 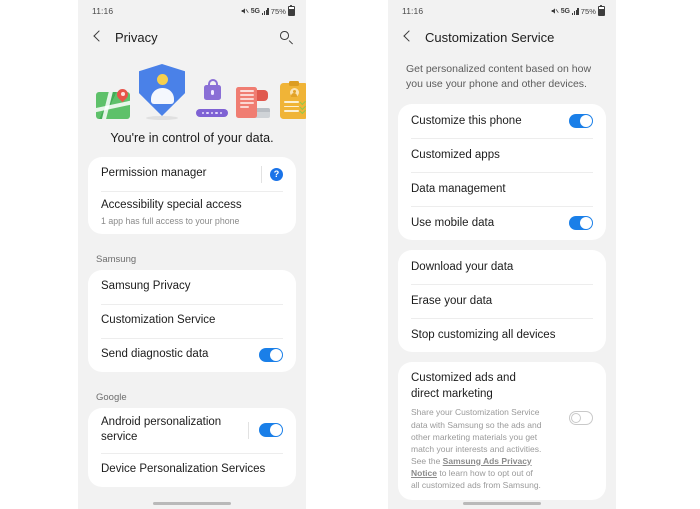 What do you see at coordinates (490, 37) in the screenshot?
I see `page-title: Customization Service` at bounding box center [490, 37].